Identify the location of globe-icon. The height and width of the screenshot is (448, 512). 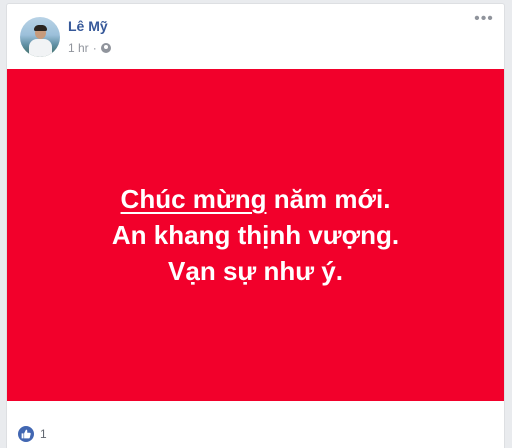
(105, 48).